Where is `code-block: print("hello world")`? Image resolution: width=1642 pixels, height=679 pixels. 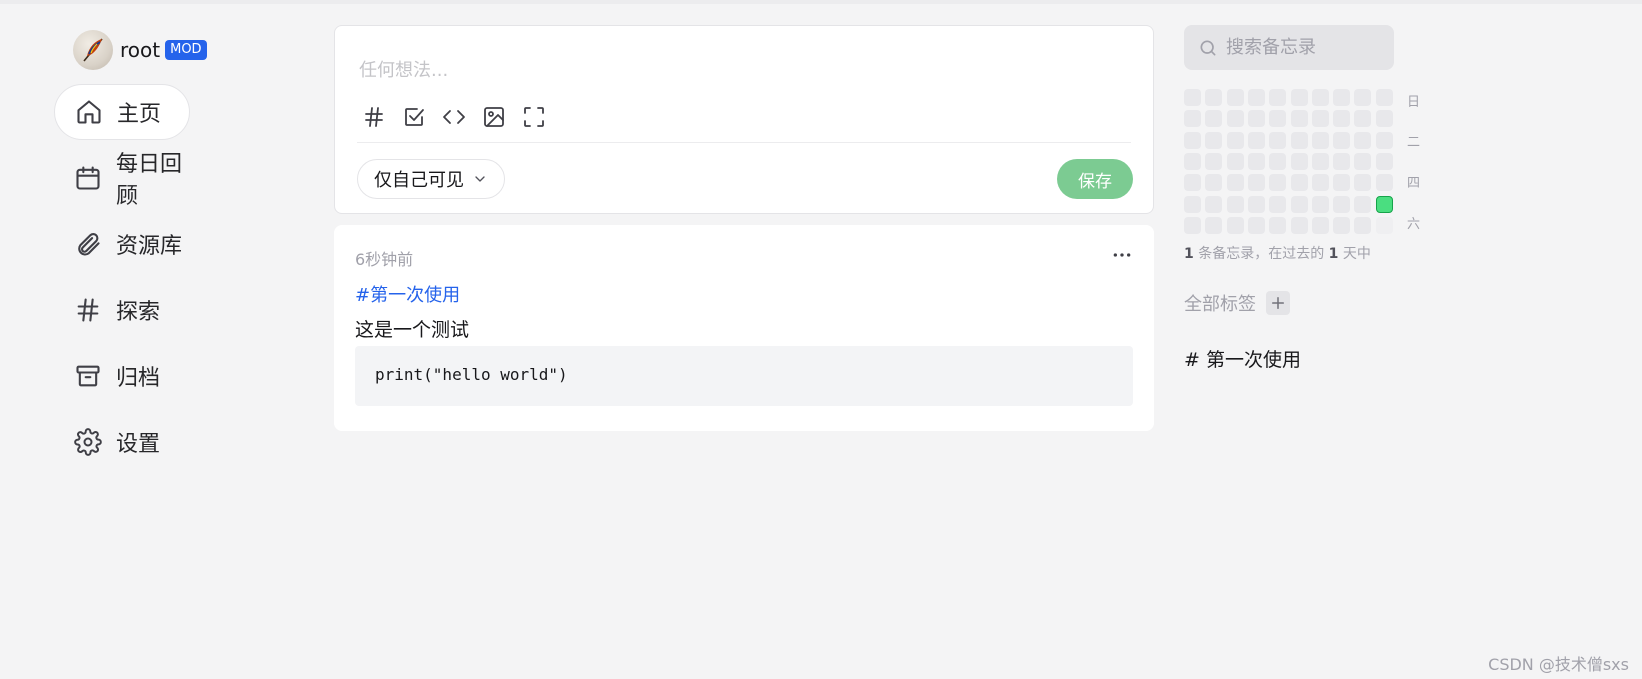
code-block: print("hello world") is located at coordinates (744, 376).